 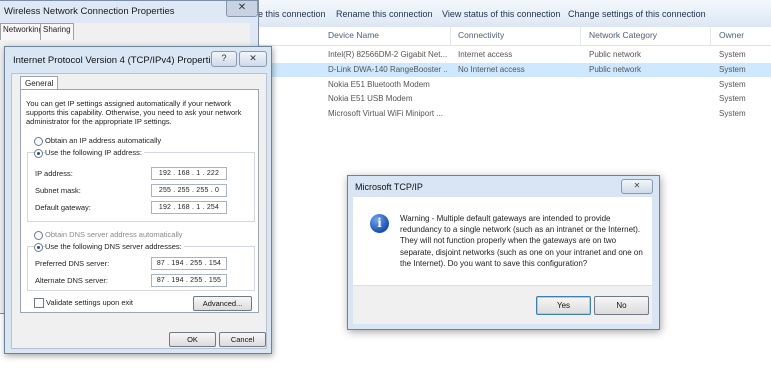 What do you see at coordinates (563, 305) in the screenshot?
I see `yes-button: Yes` at bounding box center [563, 305].